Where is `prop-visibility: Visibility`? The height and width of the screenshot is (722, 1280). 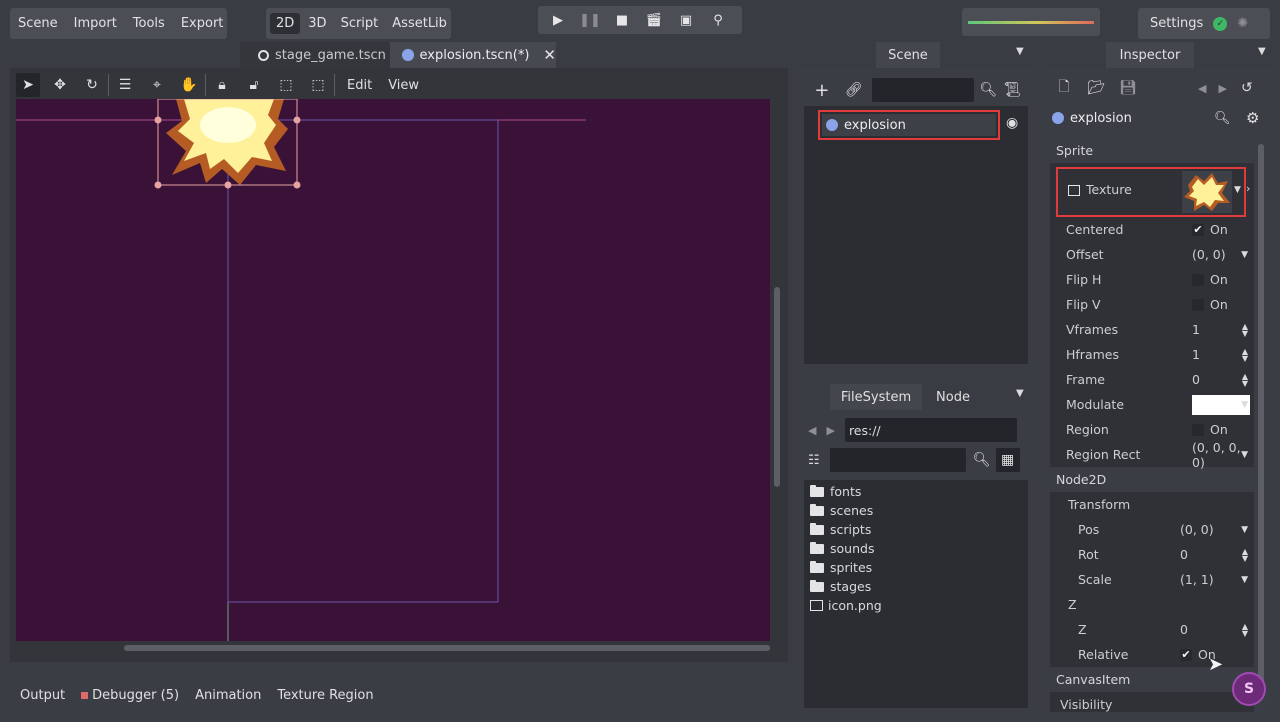
prop-visibility: Visibility is located at coordinates (1152, 702).